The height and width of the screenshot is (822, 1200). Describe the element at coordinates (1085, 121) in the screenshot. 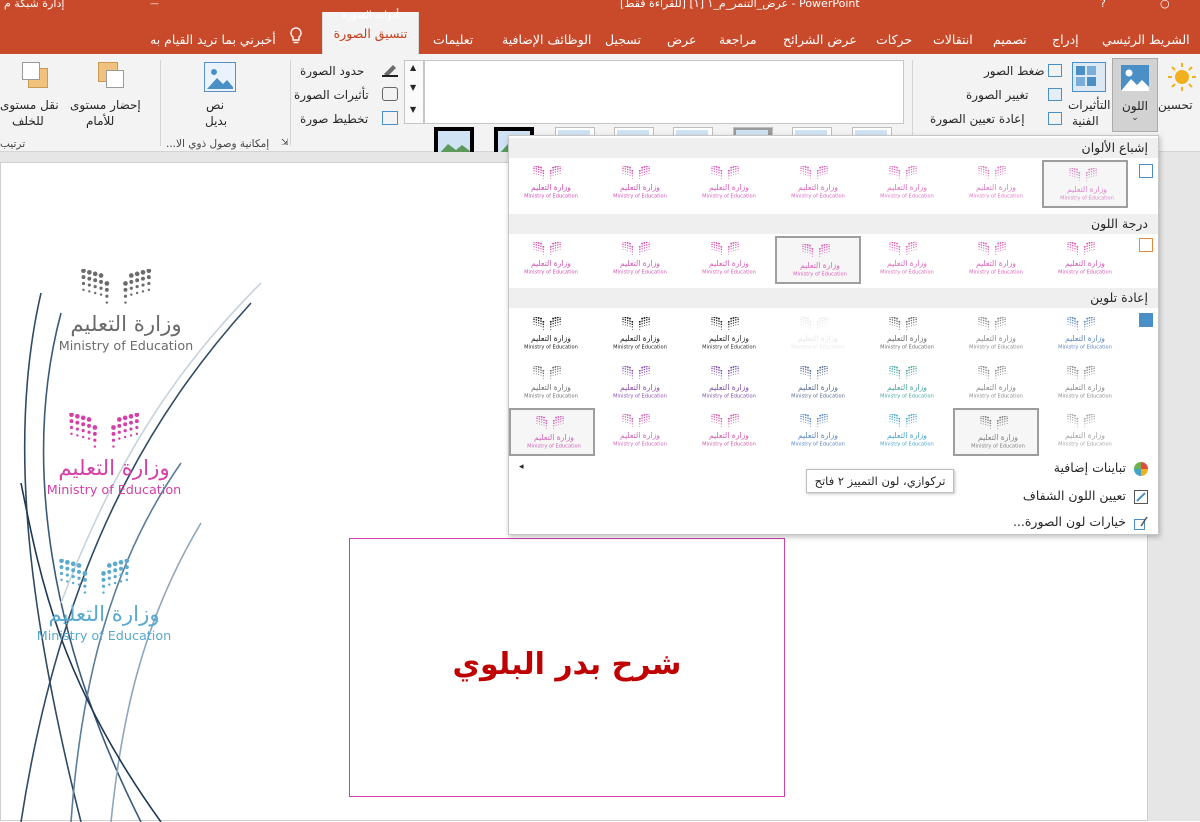

I see `artistic-effects-label-2: الفنية` at that location.